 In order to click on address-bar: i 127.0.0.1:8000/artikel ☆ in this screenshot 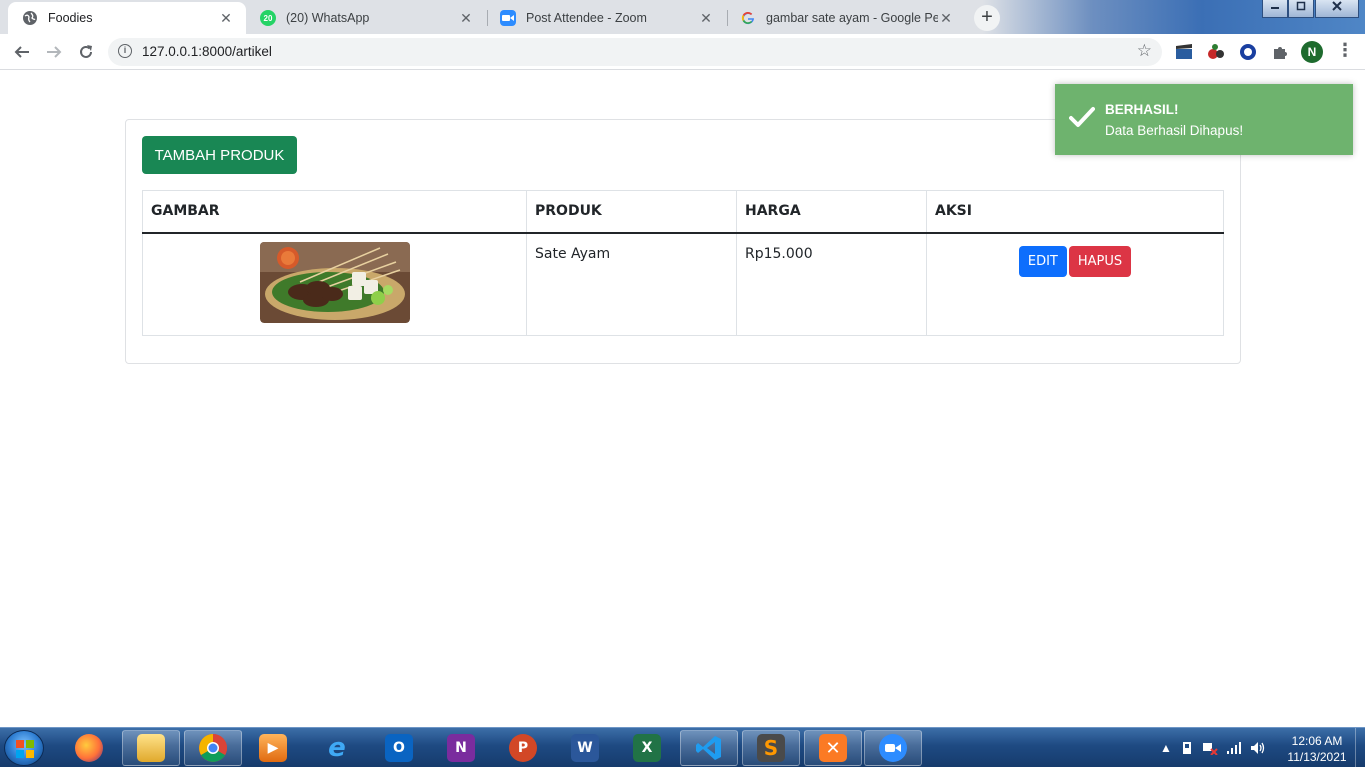, I will do `click(635, 52)`.